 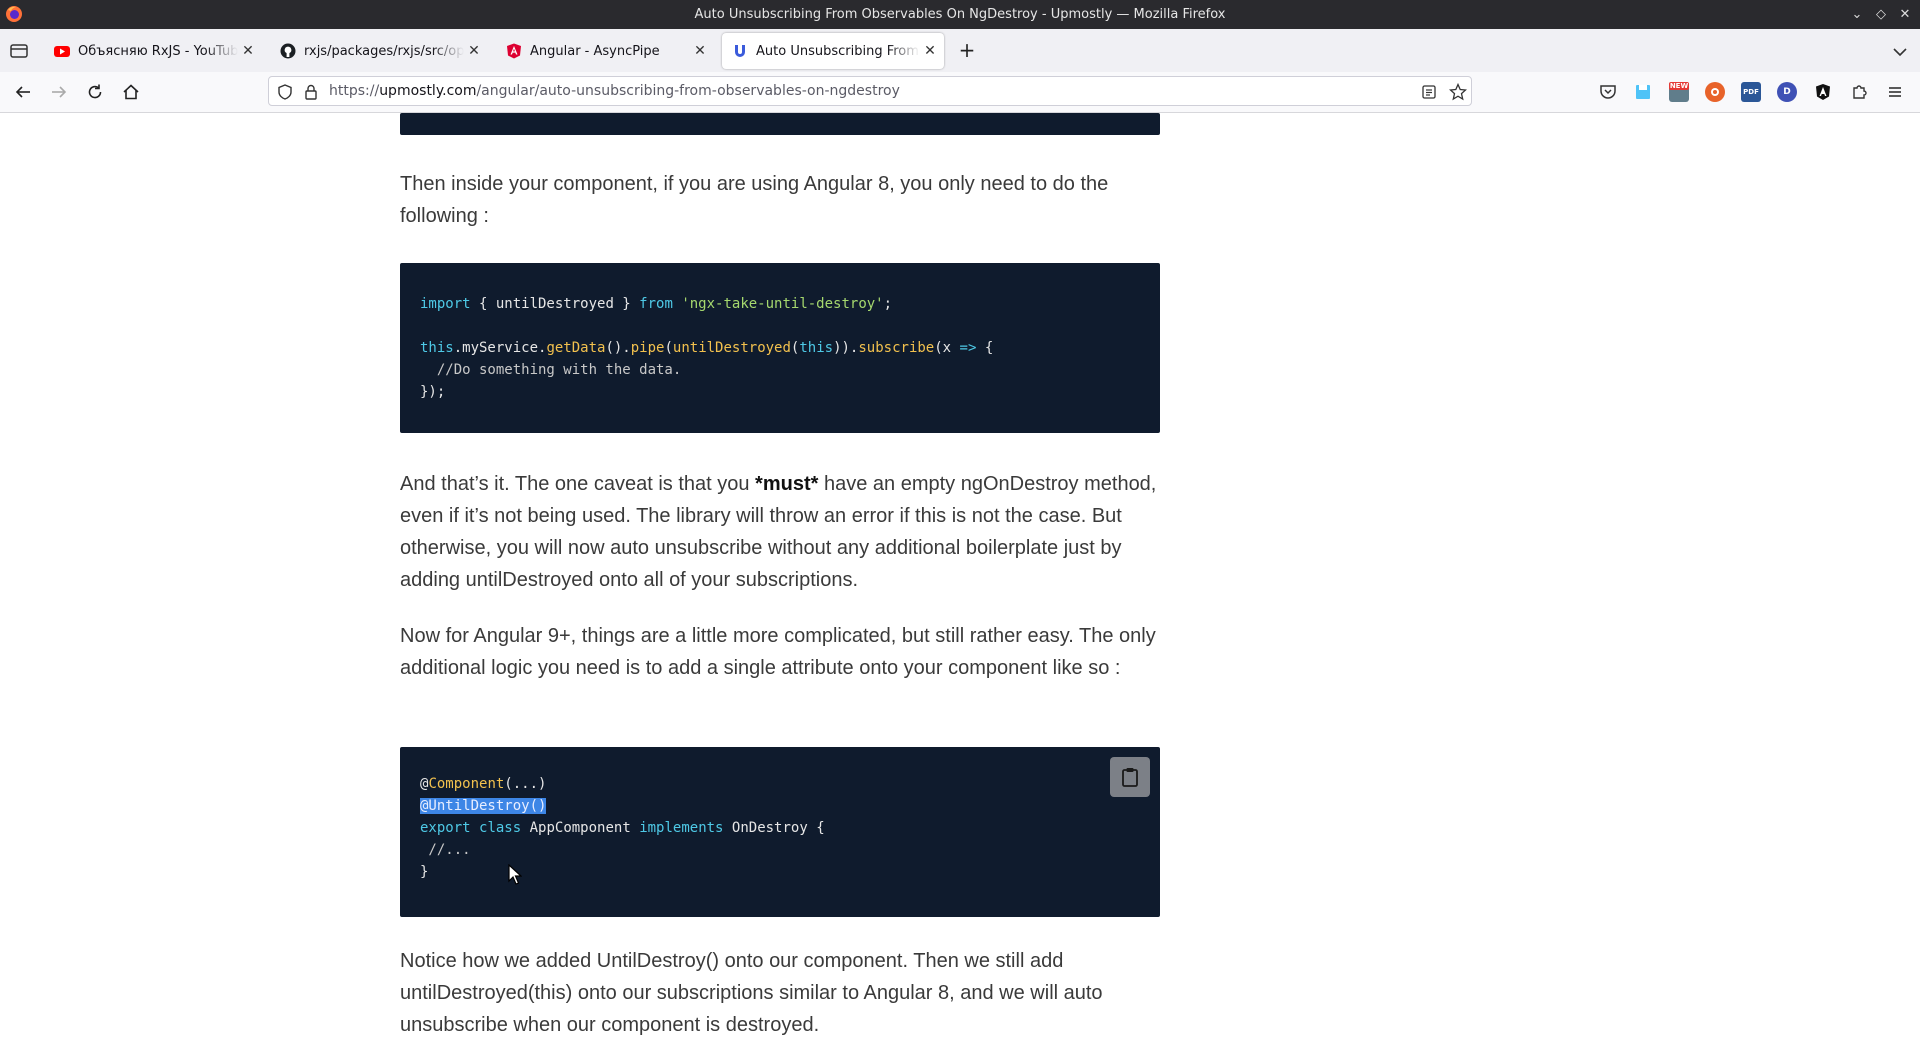 What do you see at coordinates (774, 828) in the screenshot?
I see `code-token: OnDestroy {` at bounding box center [774, 828].